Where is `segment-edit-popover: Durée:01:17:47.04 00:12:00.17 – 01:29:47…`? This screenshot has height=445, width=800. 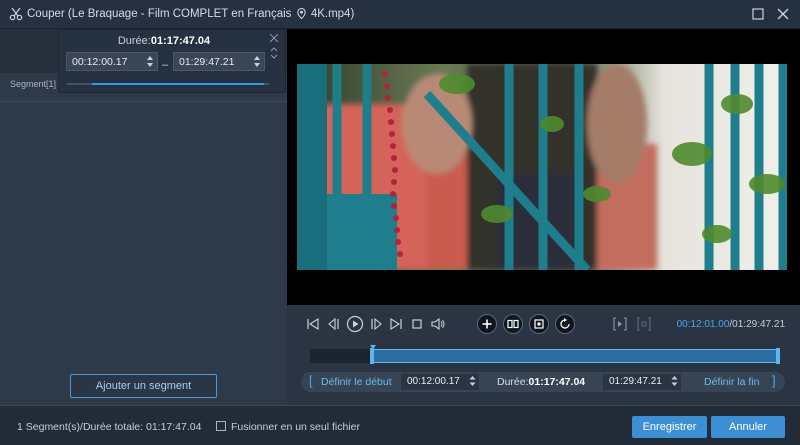 segment-edit-popover: Durée:01:17:47.04 00:12:00.17 – 01:29:47… is located at coordinates (172, 61).